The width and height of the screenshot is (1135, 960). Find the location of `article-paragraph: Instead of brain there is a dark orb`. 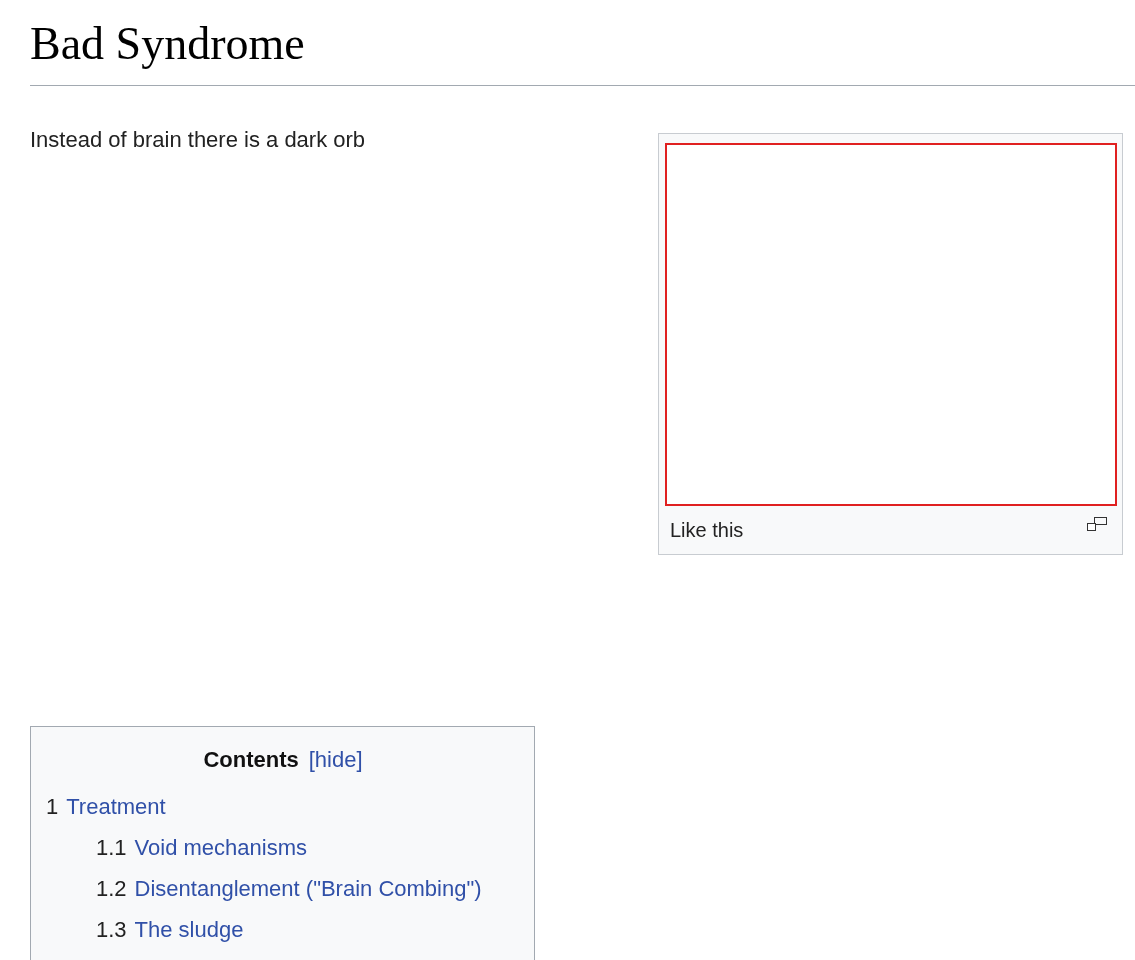

article-paragraph: Instead of brain there is a dark orb is located at coordinates (198, 140).